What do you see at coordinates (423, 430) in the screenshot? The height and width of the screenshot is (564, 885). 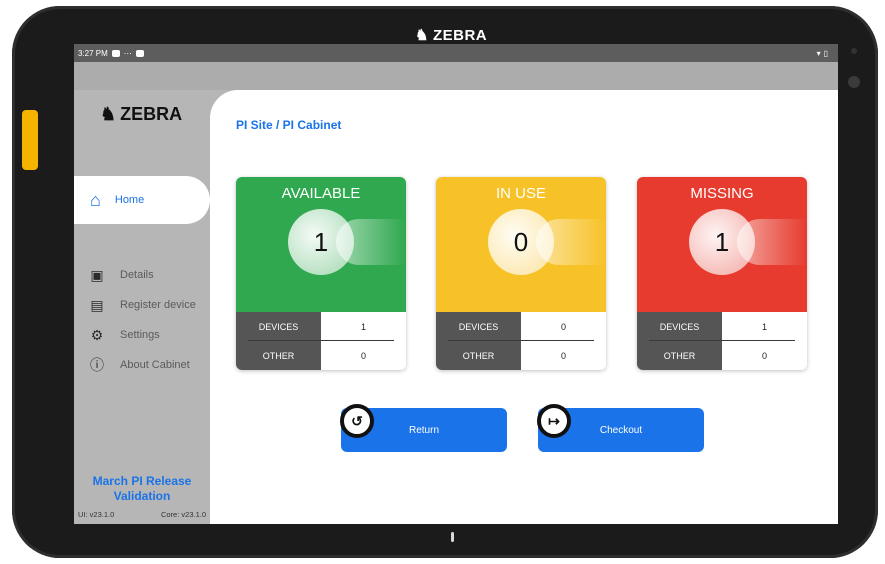 I see `return-label: Return` at bounding box center [423, 430].